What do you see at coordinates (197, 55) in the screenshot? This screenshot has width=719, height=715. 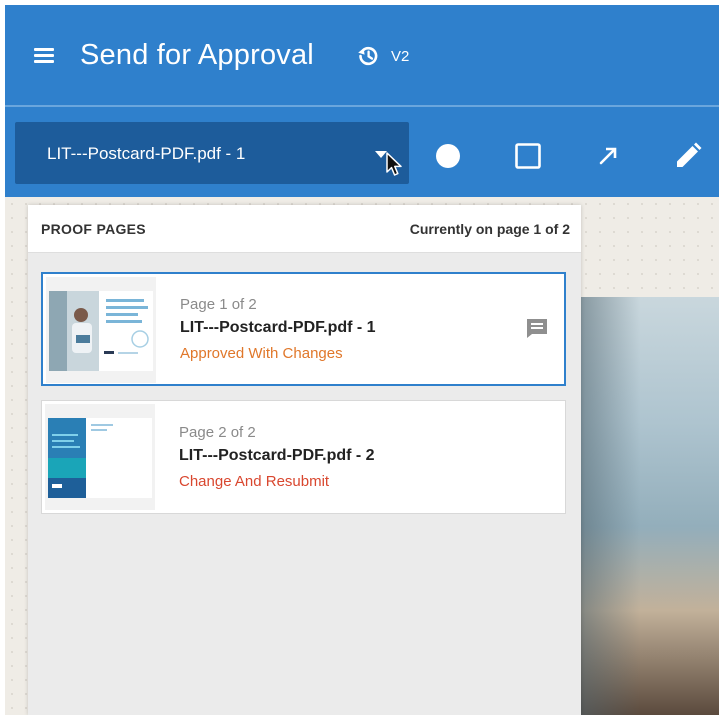 I see `page-title: Send for Approval` at bounding box center [197, 55].